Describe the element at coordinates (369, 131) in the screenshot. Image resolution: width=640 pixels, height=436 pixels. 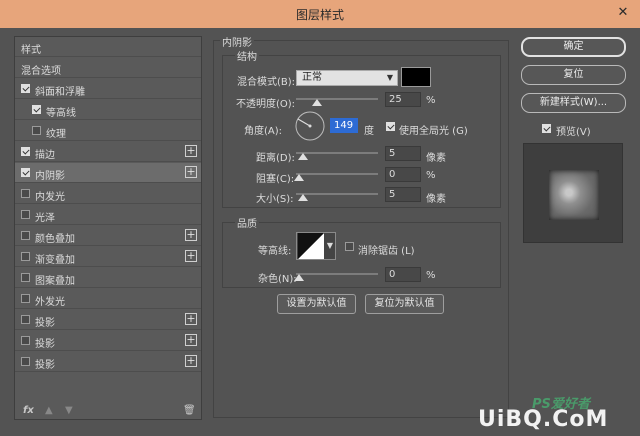
I see `angle-unit: 度` at that location.